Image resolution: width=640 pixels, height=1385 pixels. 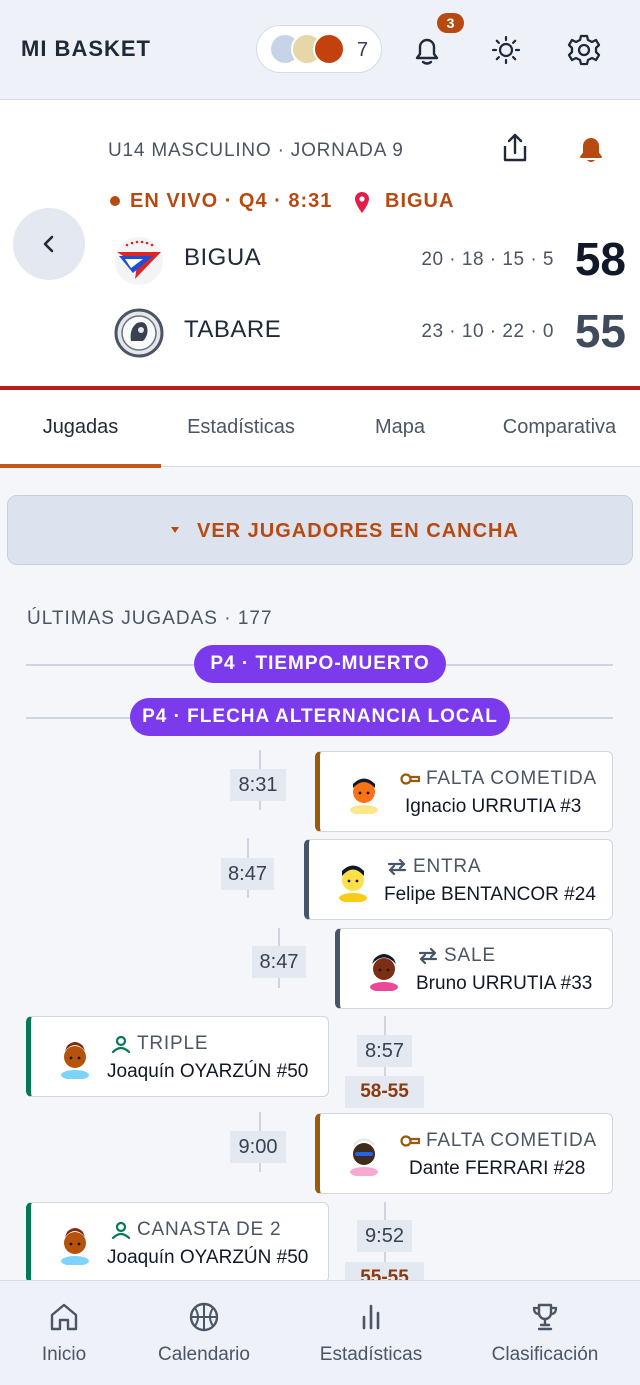 I want to click on running-score: 58-55, so click(x=384, y=1092).